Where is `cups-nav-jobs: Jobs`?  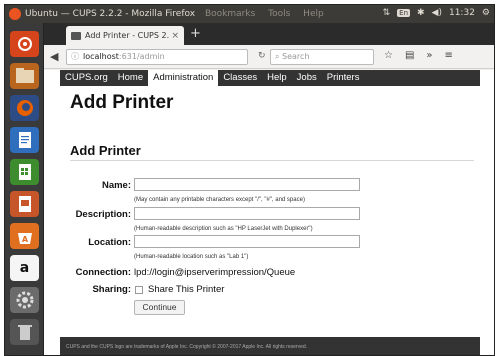
cups-nav-jobs: Jobs is located at coordinates (307, 78).